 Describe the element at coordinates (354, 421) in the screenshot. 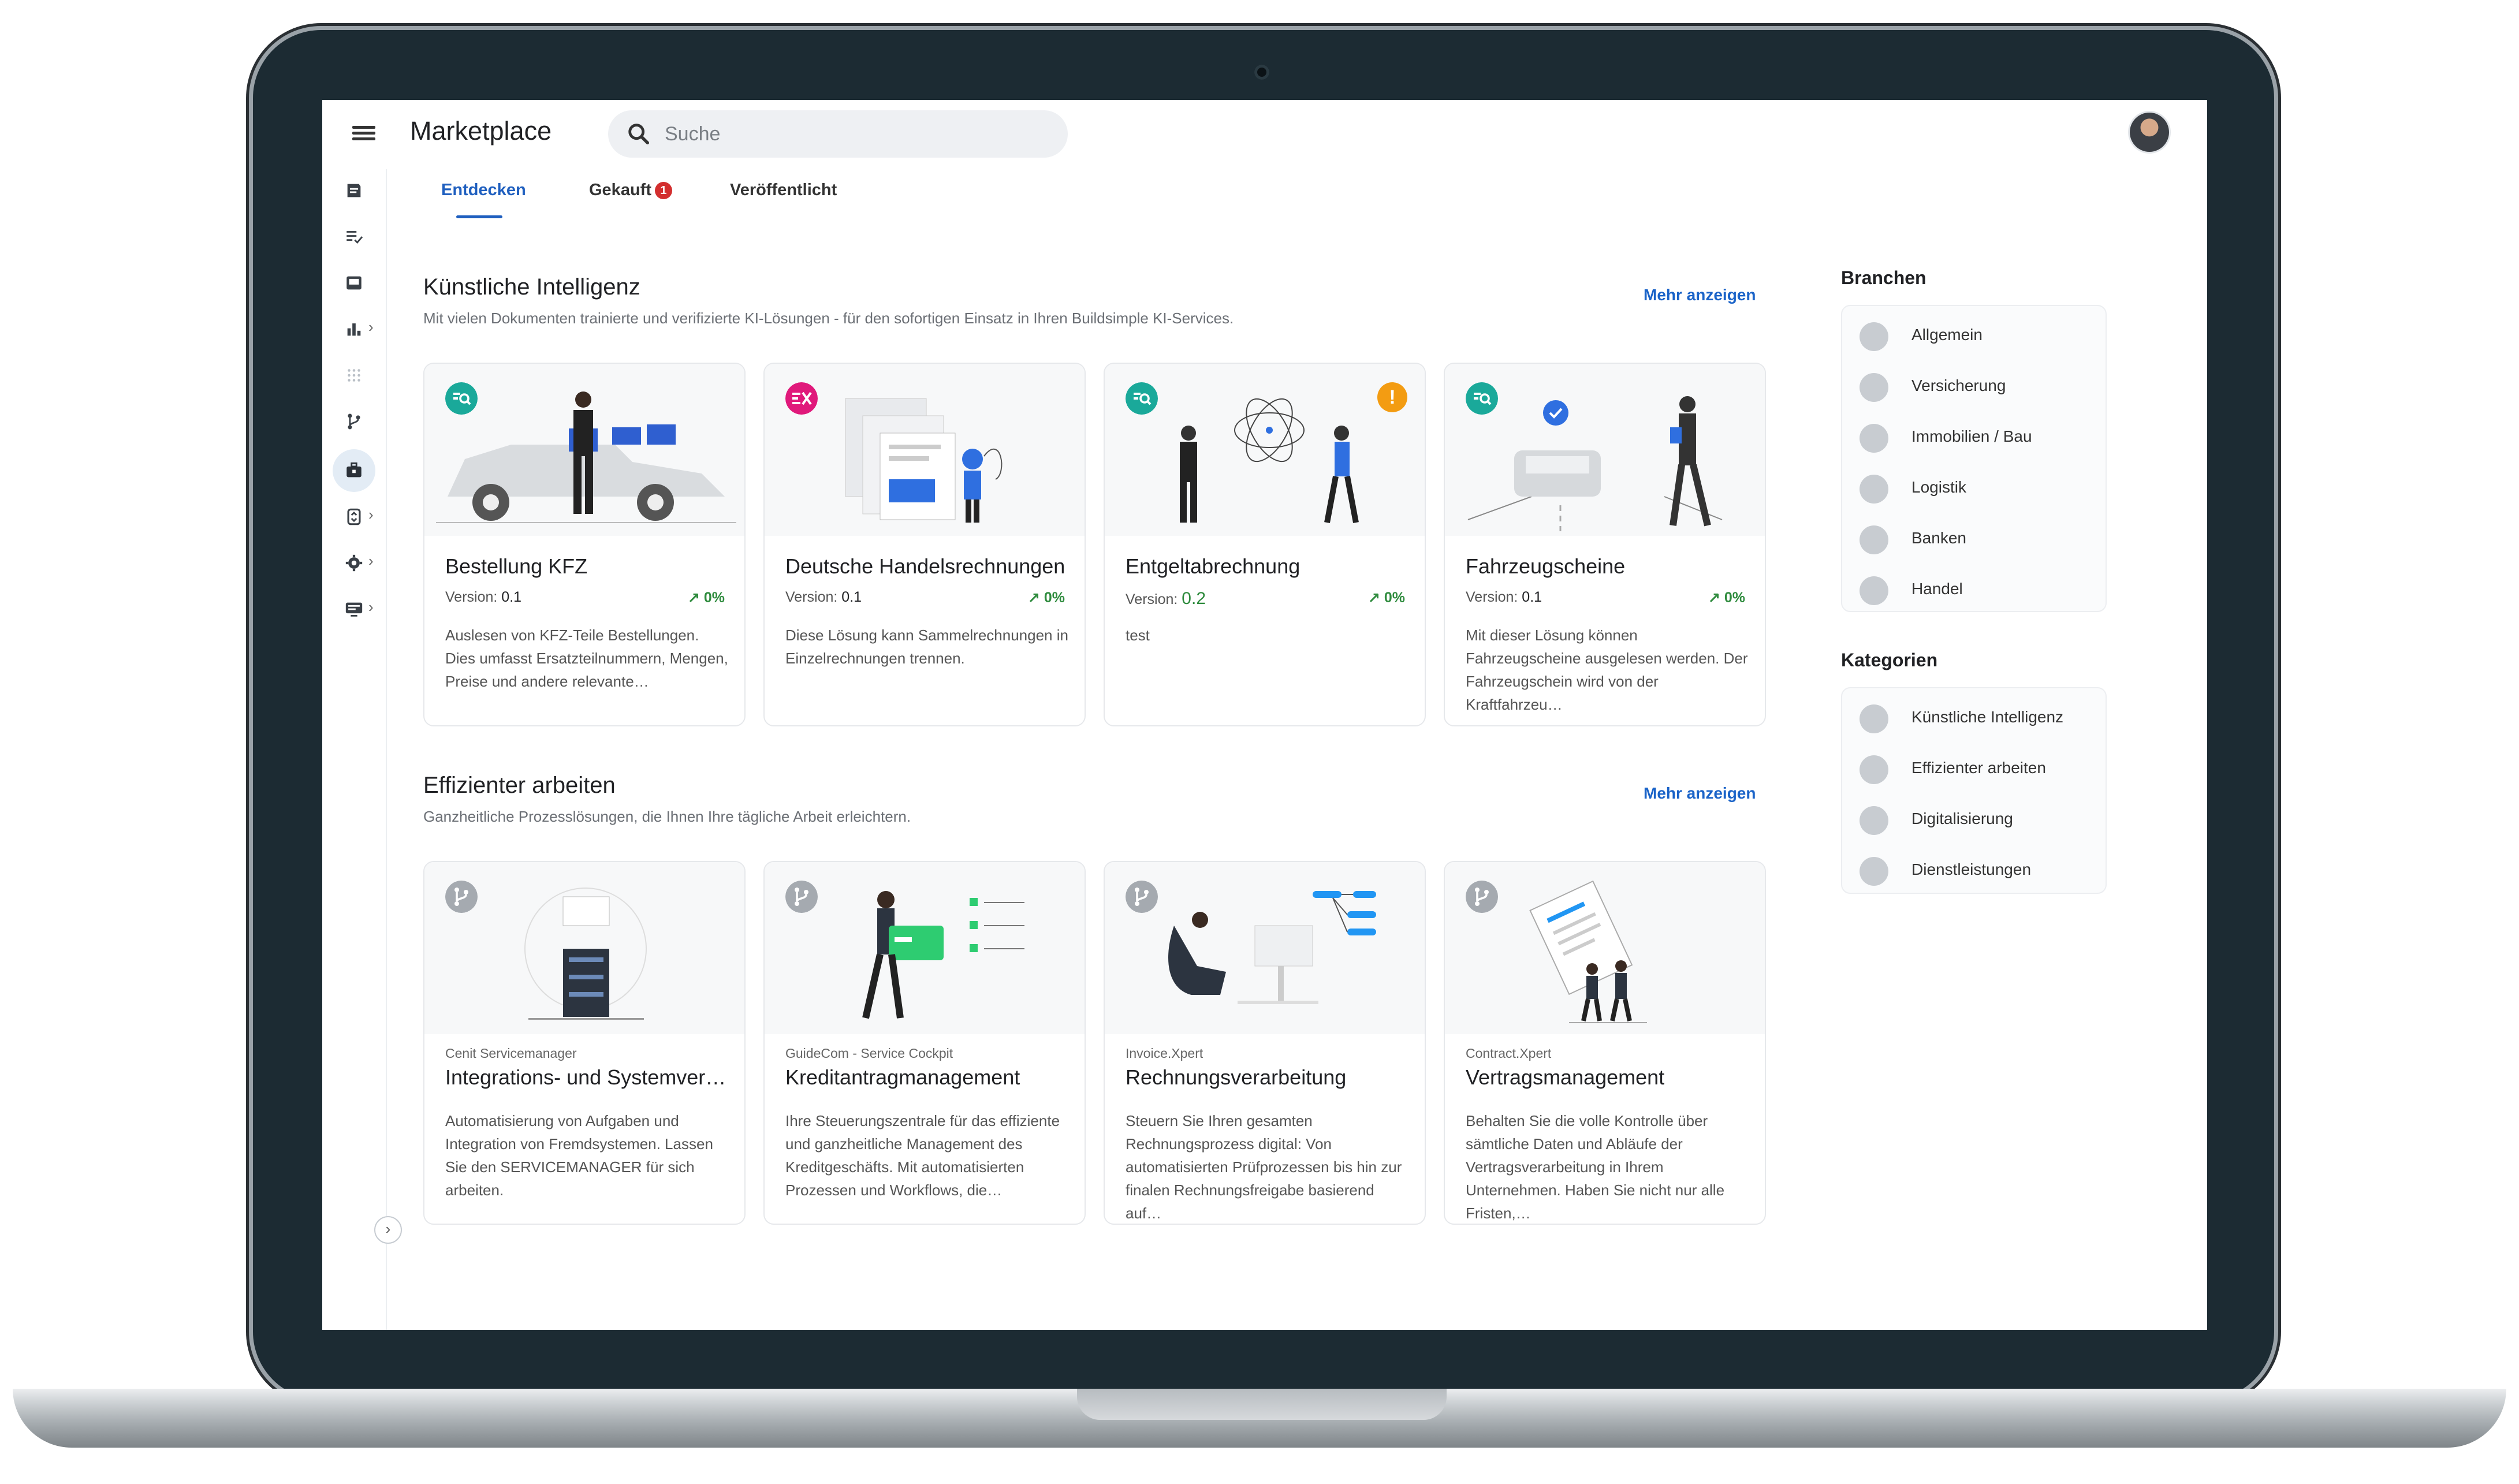

I see `workflow-branch-icon` at that location.